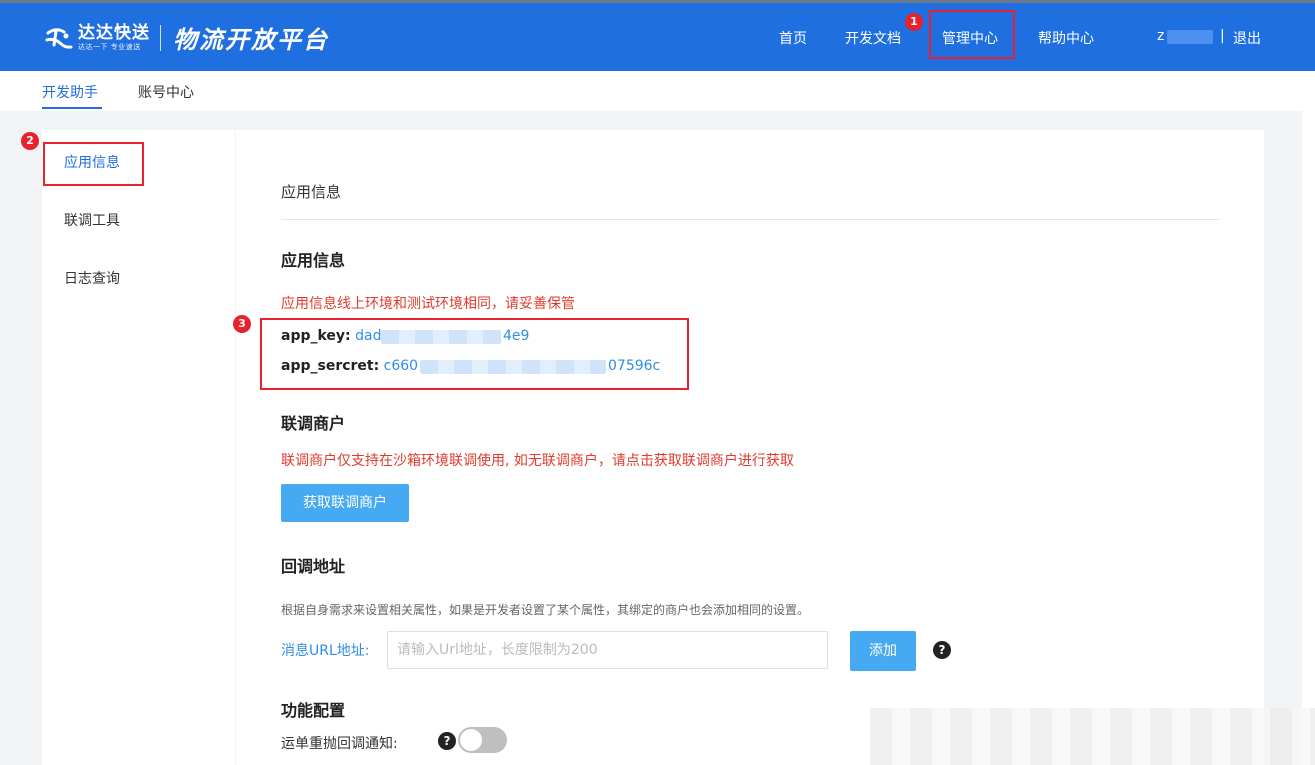 The width and height of the screenshot is (1315, 765). What do you see at coordinates (70, 92) in the screenshot?
I see `tab-dev-assistant: 开发助手` at bounding box center [70, 92].